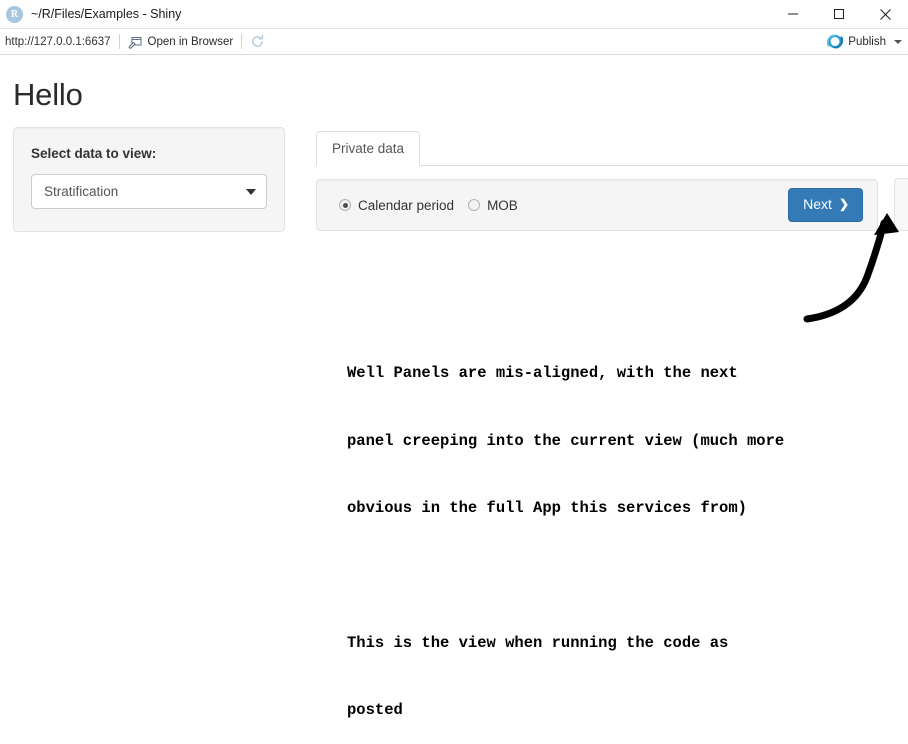 The image size is (908, 744). Describe the element at coordinates (58, 42) in the screenshot. I see `url-display: http://127.0.0.1:6637` at that location.